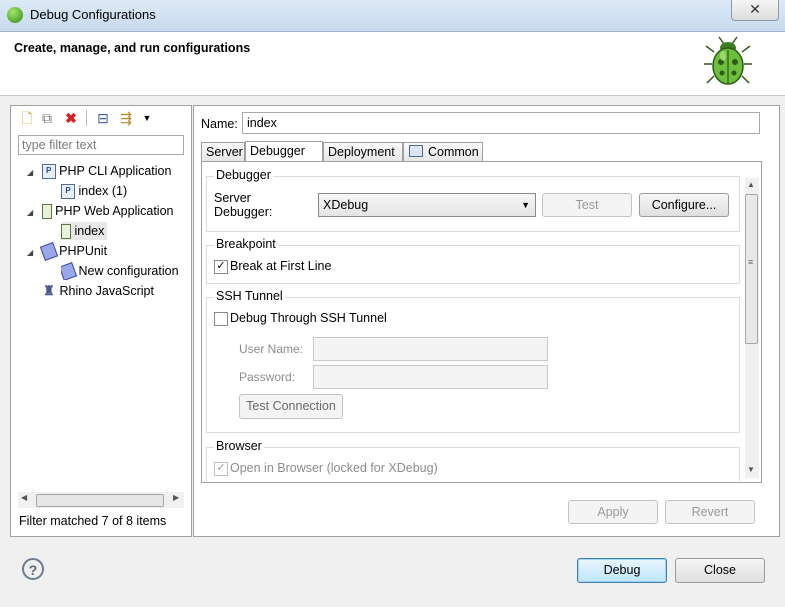  I want to click on server-debugger-select: XDebug ▼, so click(427, 205).